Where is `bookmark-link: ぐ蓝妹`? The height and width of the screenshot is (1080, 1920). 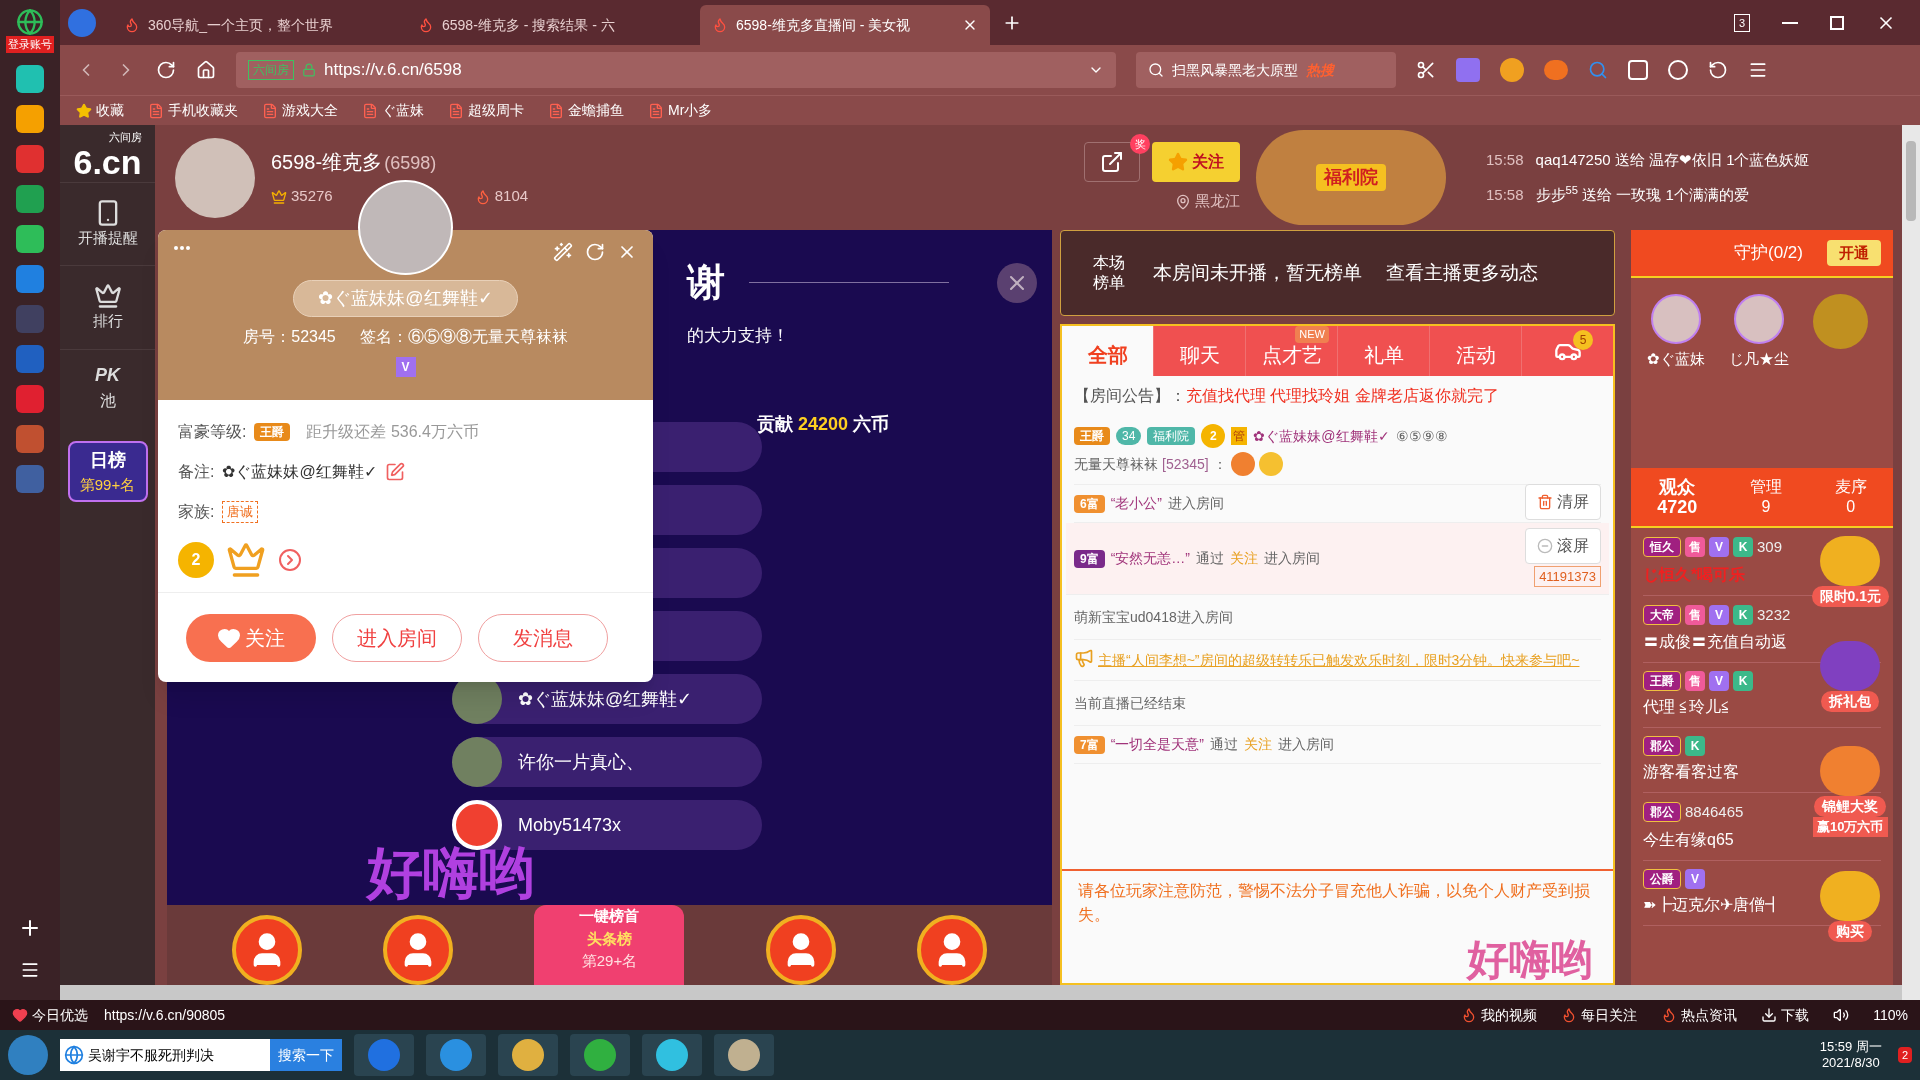 bookmark-link: ぐ蓝妹 is located at coordinates (393, 110).